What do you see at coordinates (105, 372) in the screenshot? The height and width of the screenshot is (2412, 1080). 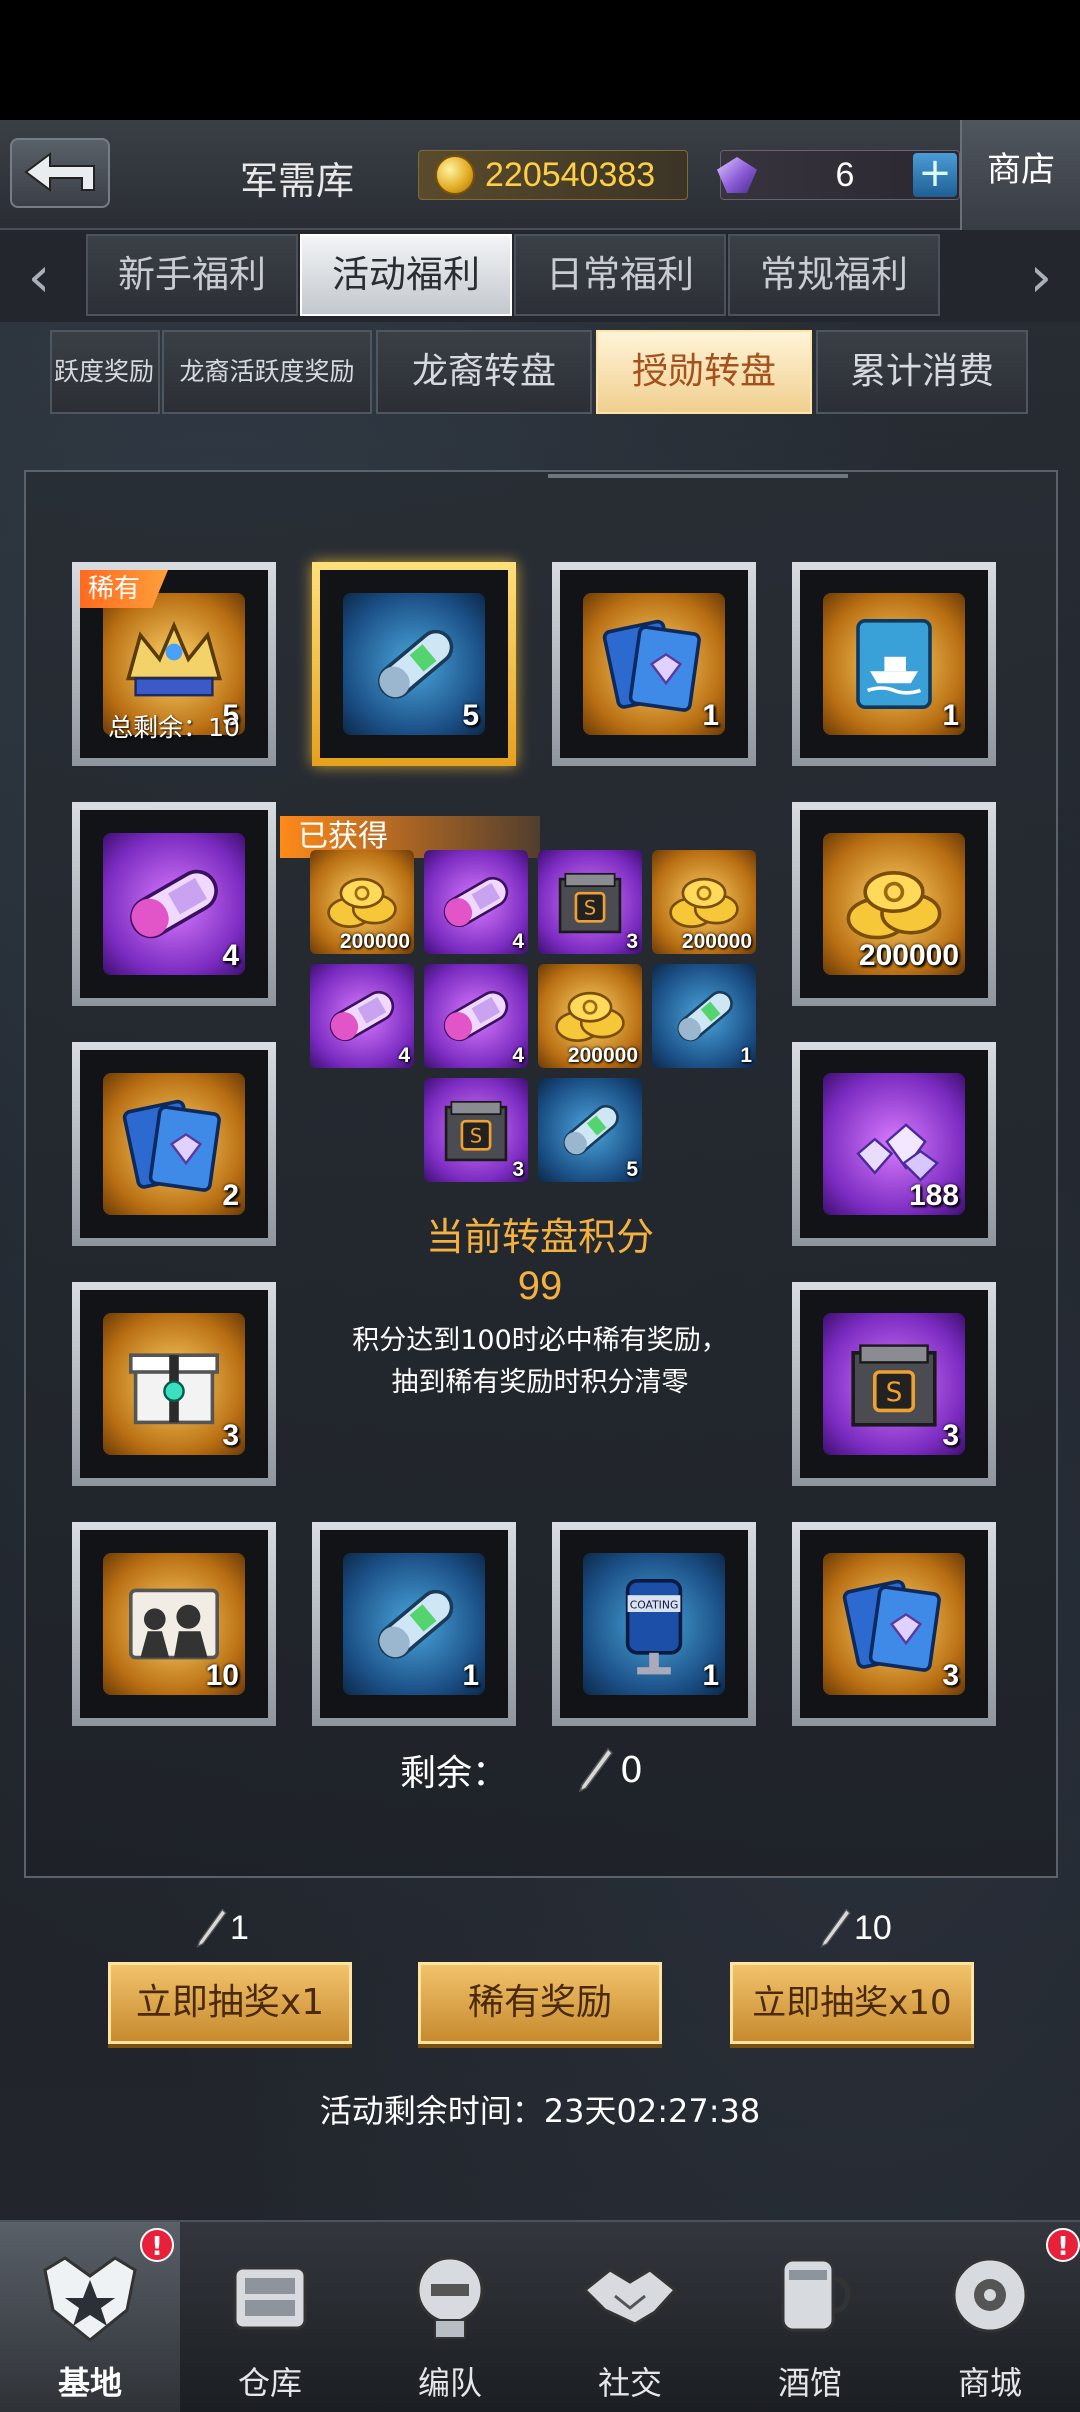 I see `subtab-activity-reward: 跃度奖励` at bounding box center [105, 372].